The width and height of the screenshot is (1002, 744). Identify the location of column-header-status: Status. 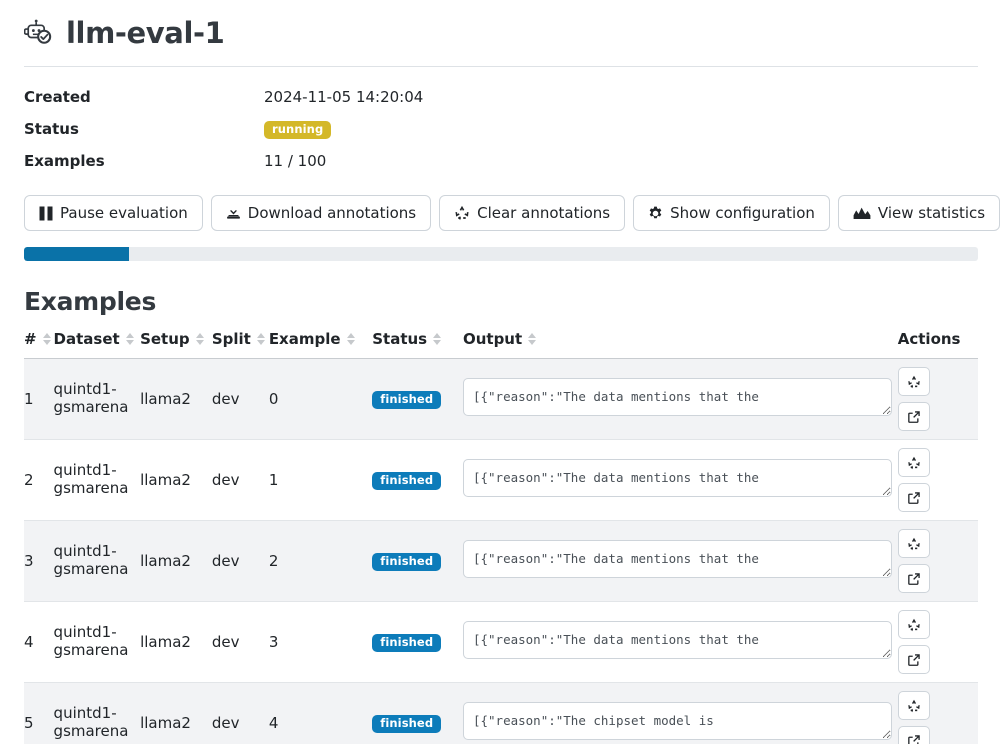
(417, 342).